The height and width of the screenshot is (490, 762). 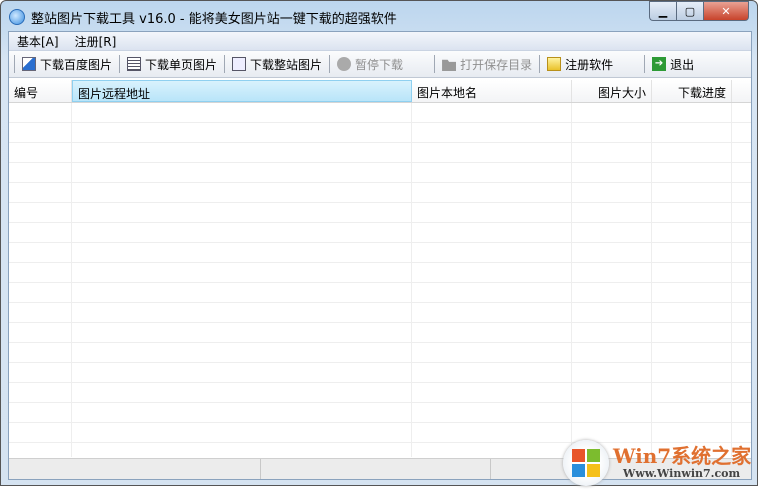 I want to click on column-header-id: 编号, so click(x=40, y=91).